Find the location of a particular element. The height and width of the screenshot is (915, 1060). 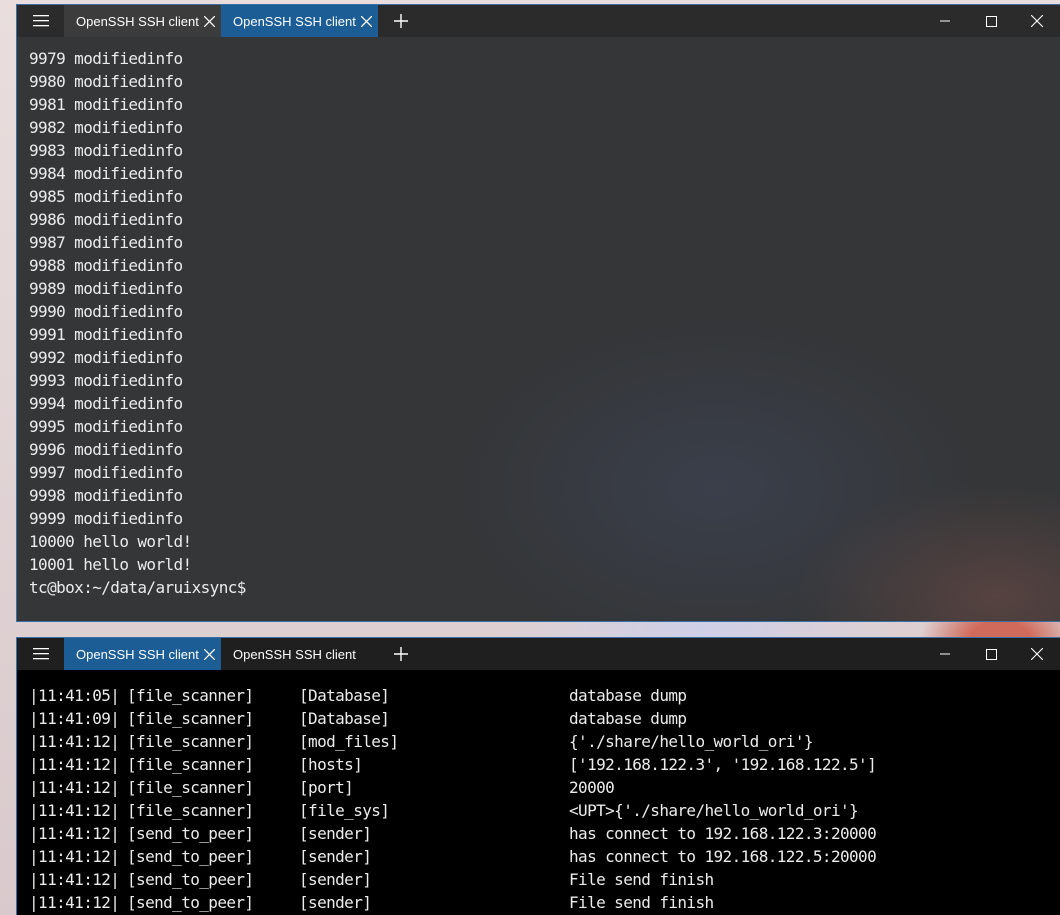

shell-prompt: tc@box:~/data/aruixsync$ is located at coordinates (137, 587).